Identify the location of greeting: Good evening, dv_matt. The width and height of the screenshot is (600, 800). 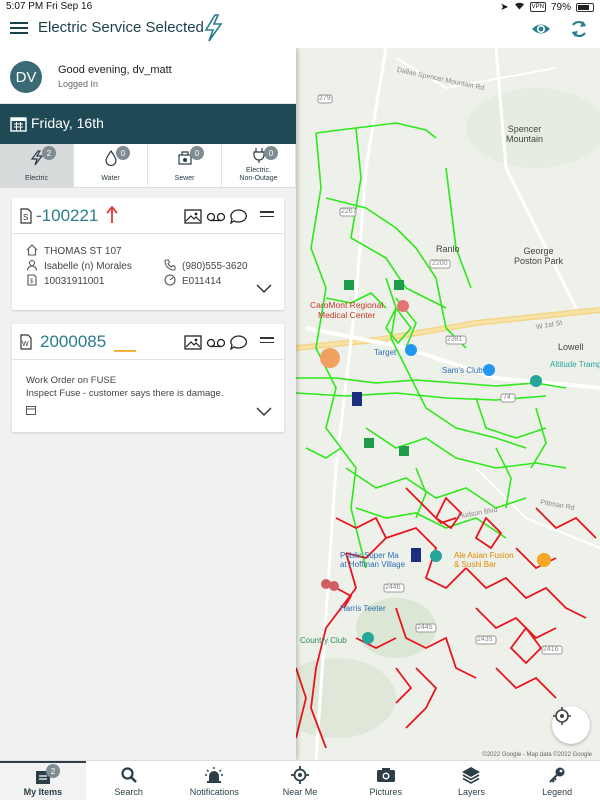
(115, 70).